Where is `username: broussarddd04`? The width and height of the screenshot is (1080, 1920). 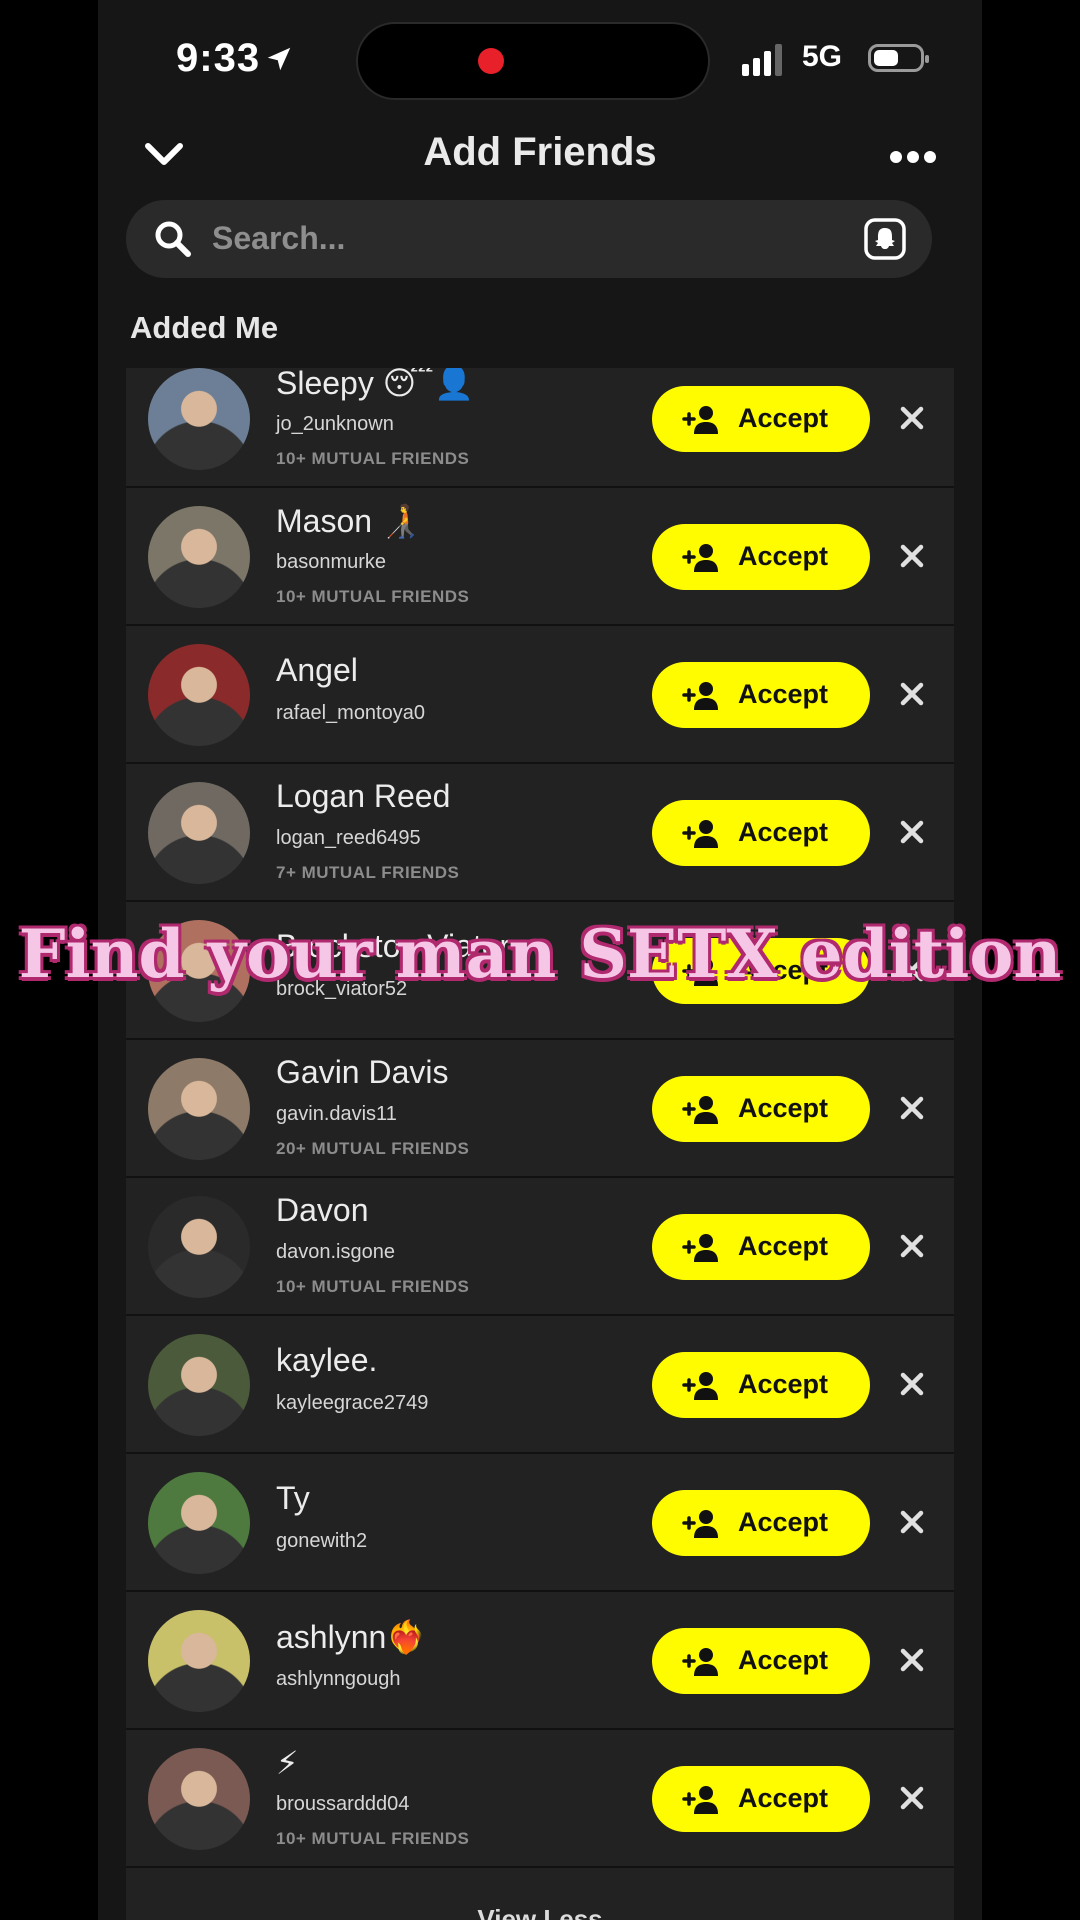
username: broussarddd04 is located at coordinates (343, 1804).